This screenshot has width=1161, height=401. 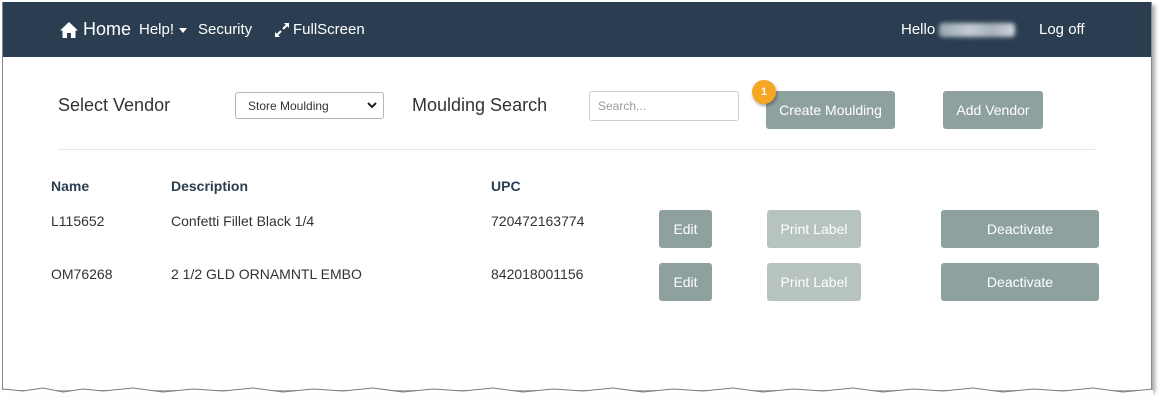 I want to click on column-header-description: Description, so click(x=210, y=186).